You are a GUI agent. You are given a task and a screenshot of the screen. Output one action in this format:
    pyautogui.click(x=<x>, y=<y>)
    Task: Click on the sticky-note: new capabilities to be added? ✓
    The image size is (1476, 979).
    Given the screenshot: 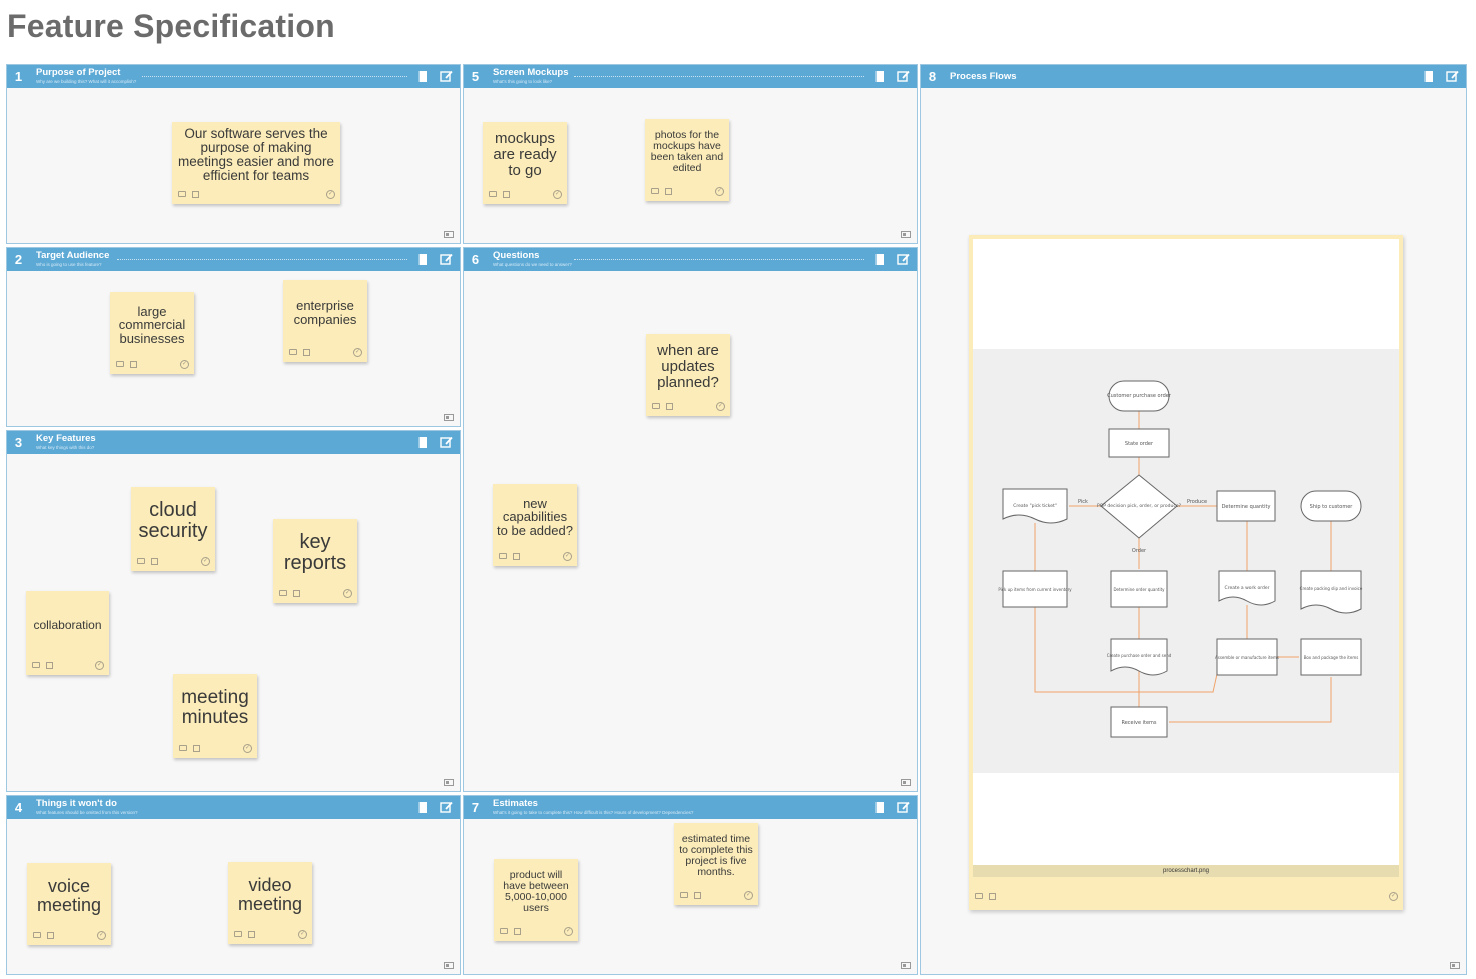 What is the action you would take?
    pyautogui.click(x=535, y=525)
    